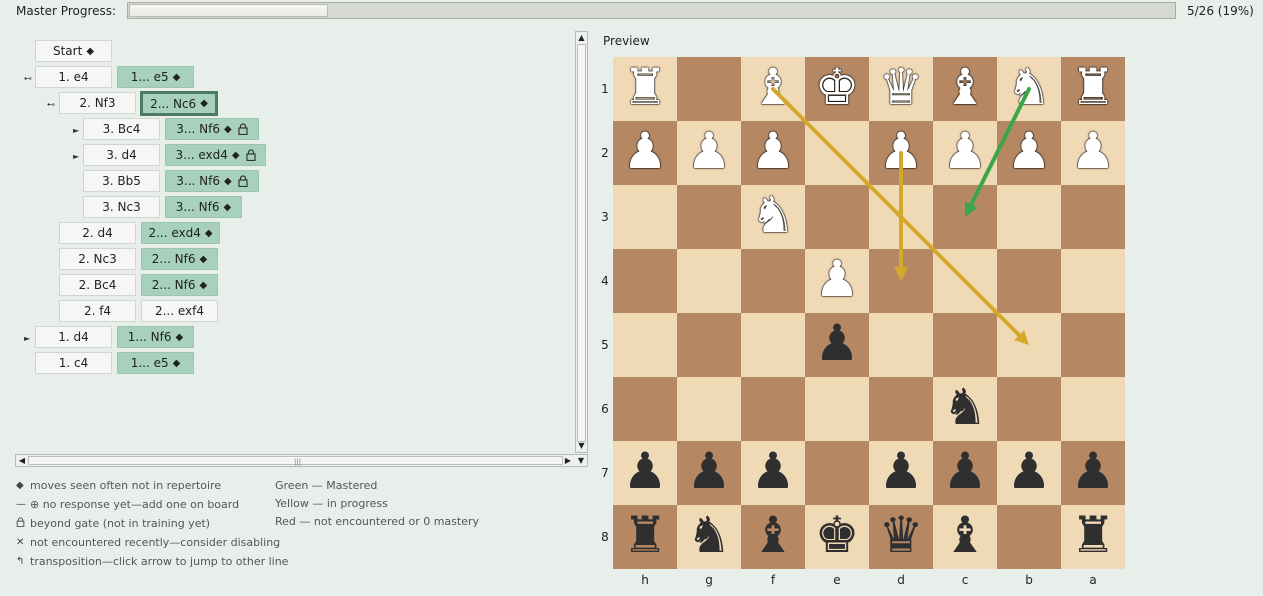 This screenshot has height=596, width=1263. Describe the element at coordinates (295, 461) in the screenshot. I see `horizontal-scroll-thumb: |||` at that location.